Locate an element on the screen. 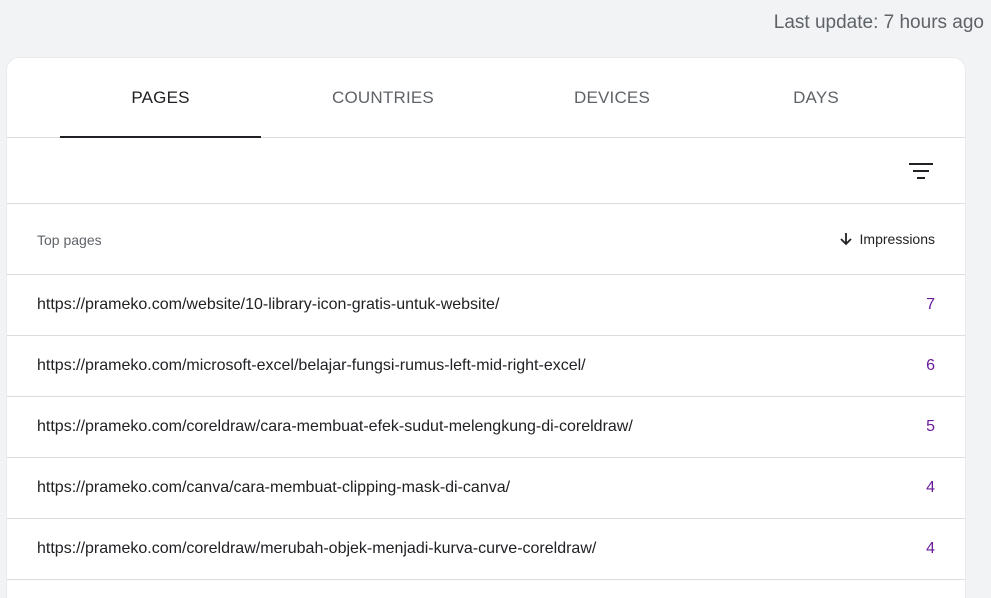 Image resolution: width=991 pixels, height=598 pixels. filter-button is located at coordinates (921, 171).